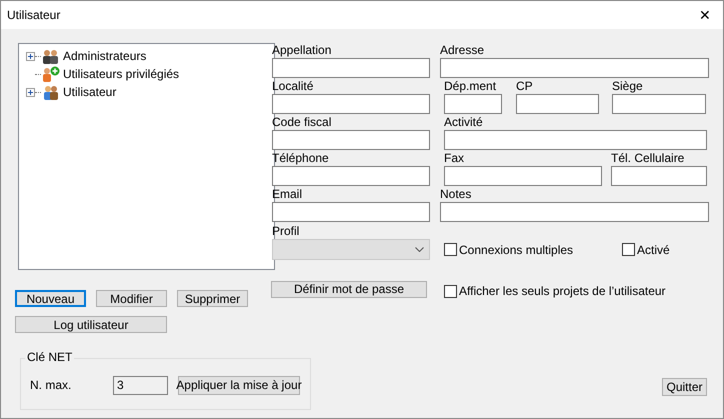 This screenshot has width=724, height=419. What do you see at coordinates (705, 15) in the screenshot?
I see `close-button: ✕` at bounding box center [705, 15].